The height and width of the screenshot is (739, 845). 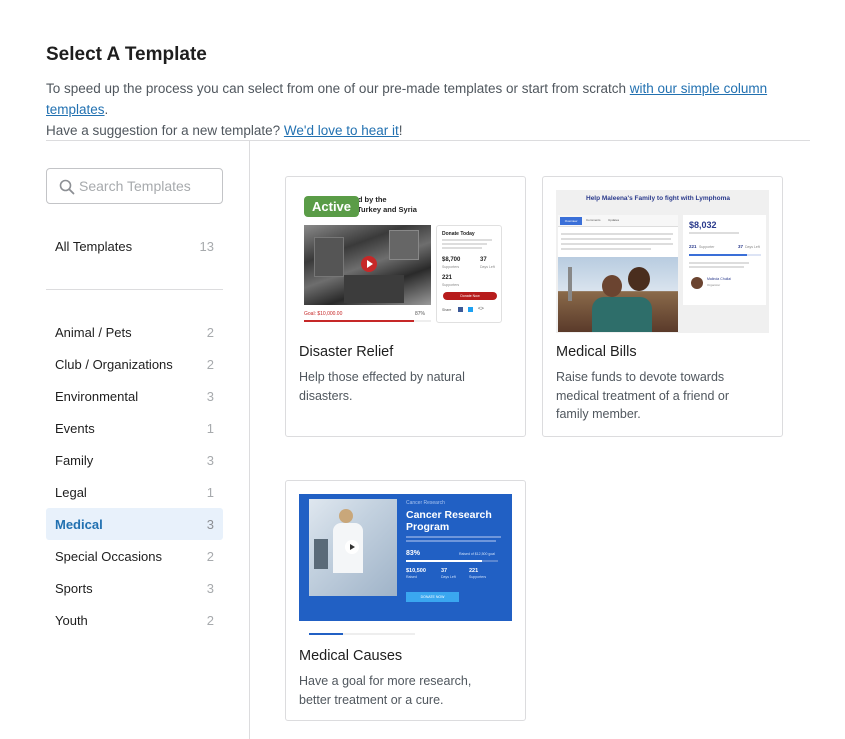 I want to click on goal-progress-bar, so click(x=367, y=321).